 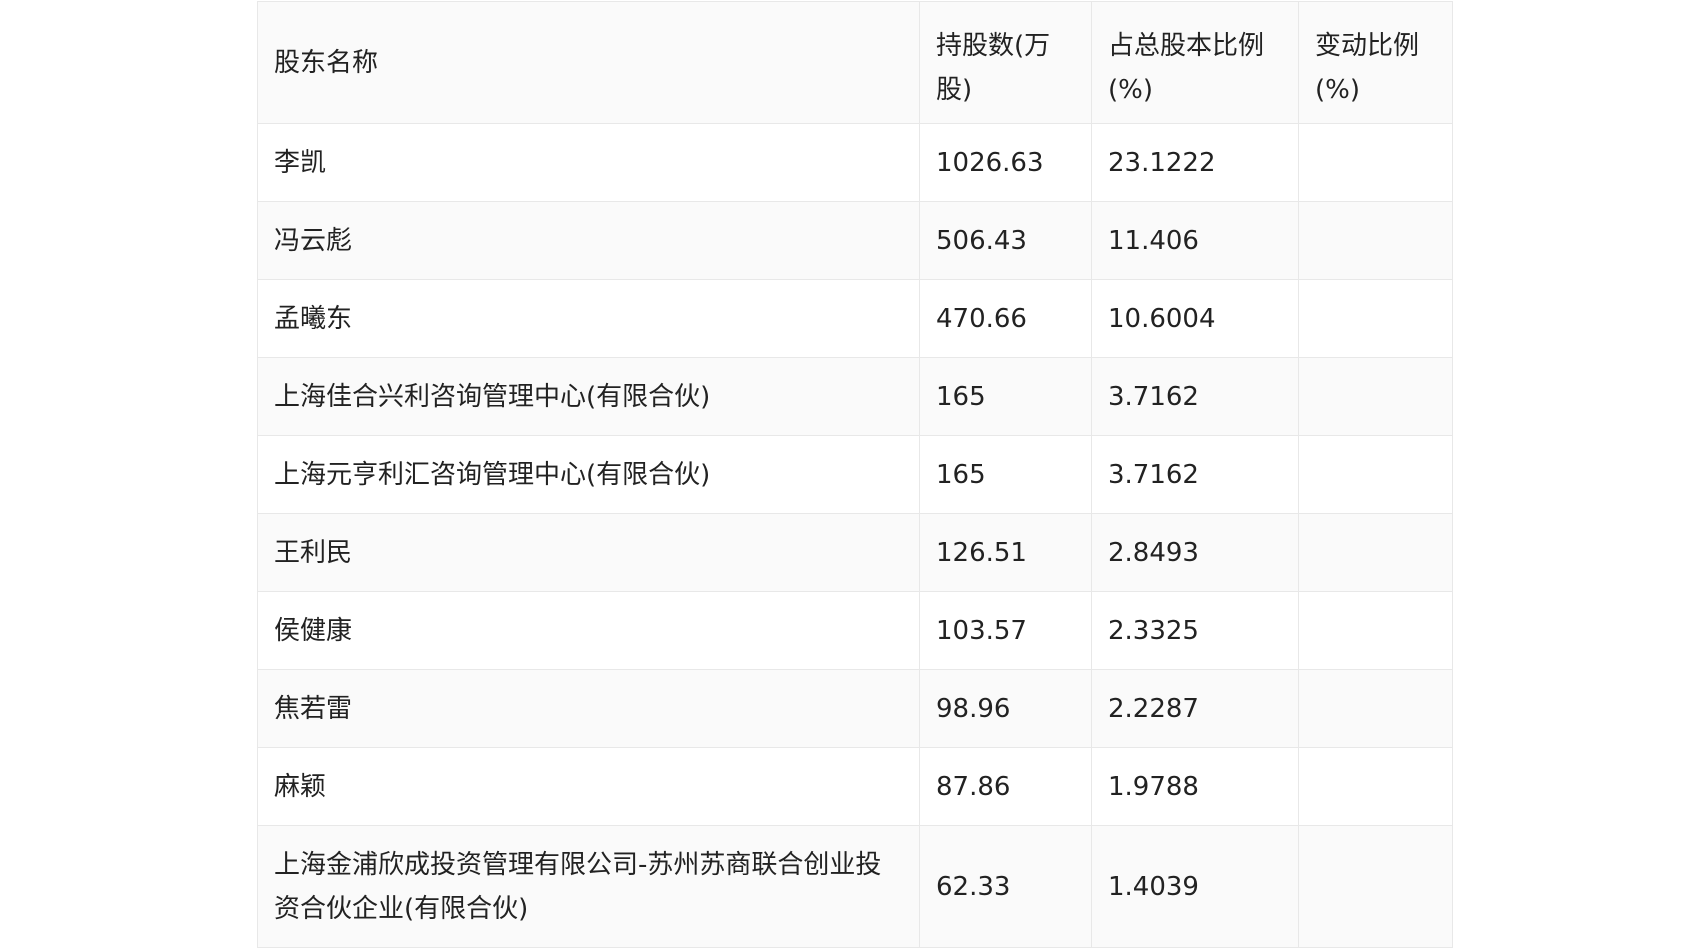 What do you see at coordinates (588, 318) in the screenshot?
I see `cell-shareholder-name: 孟曦东` at bounding box center [588, 318].